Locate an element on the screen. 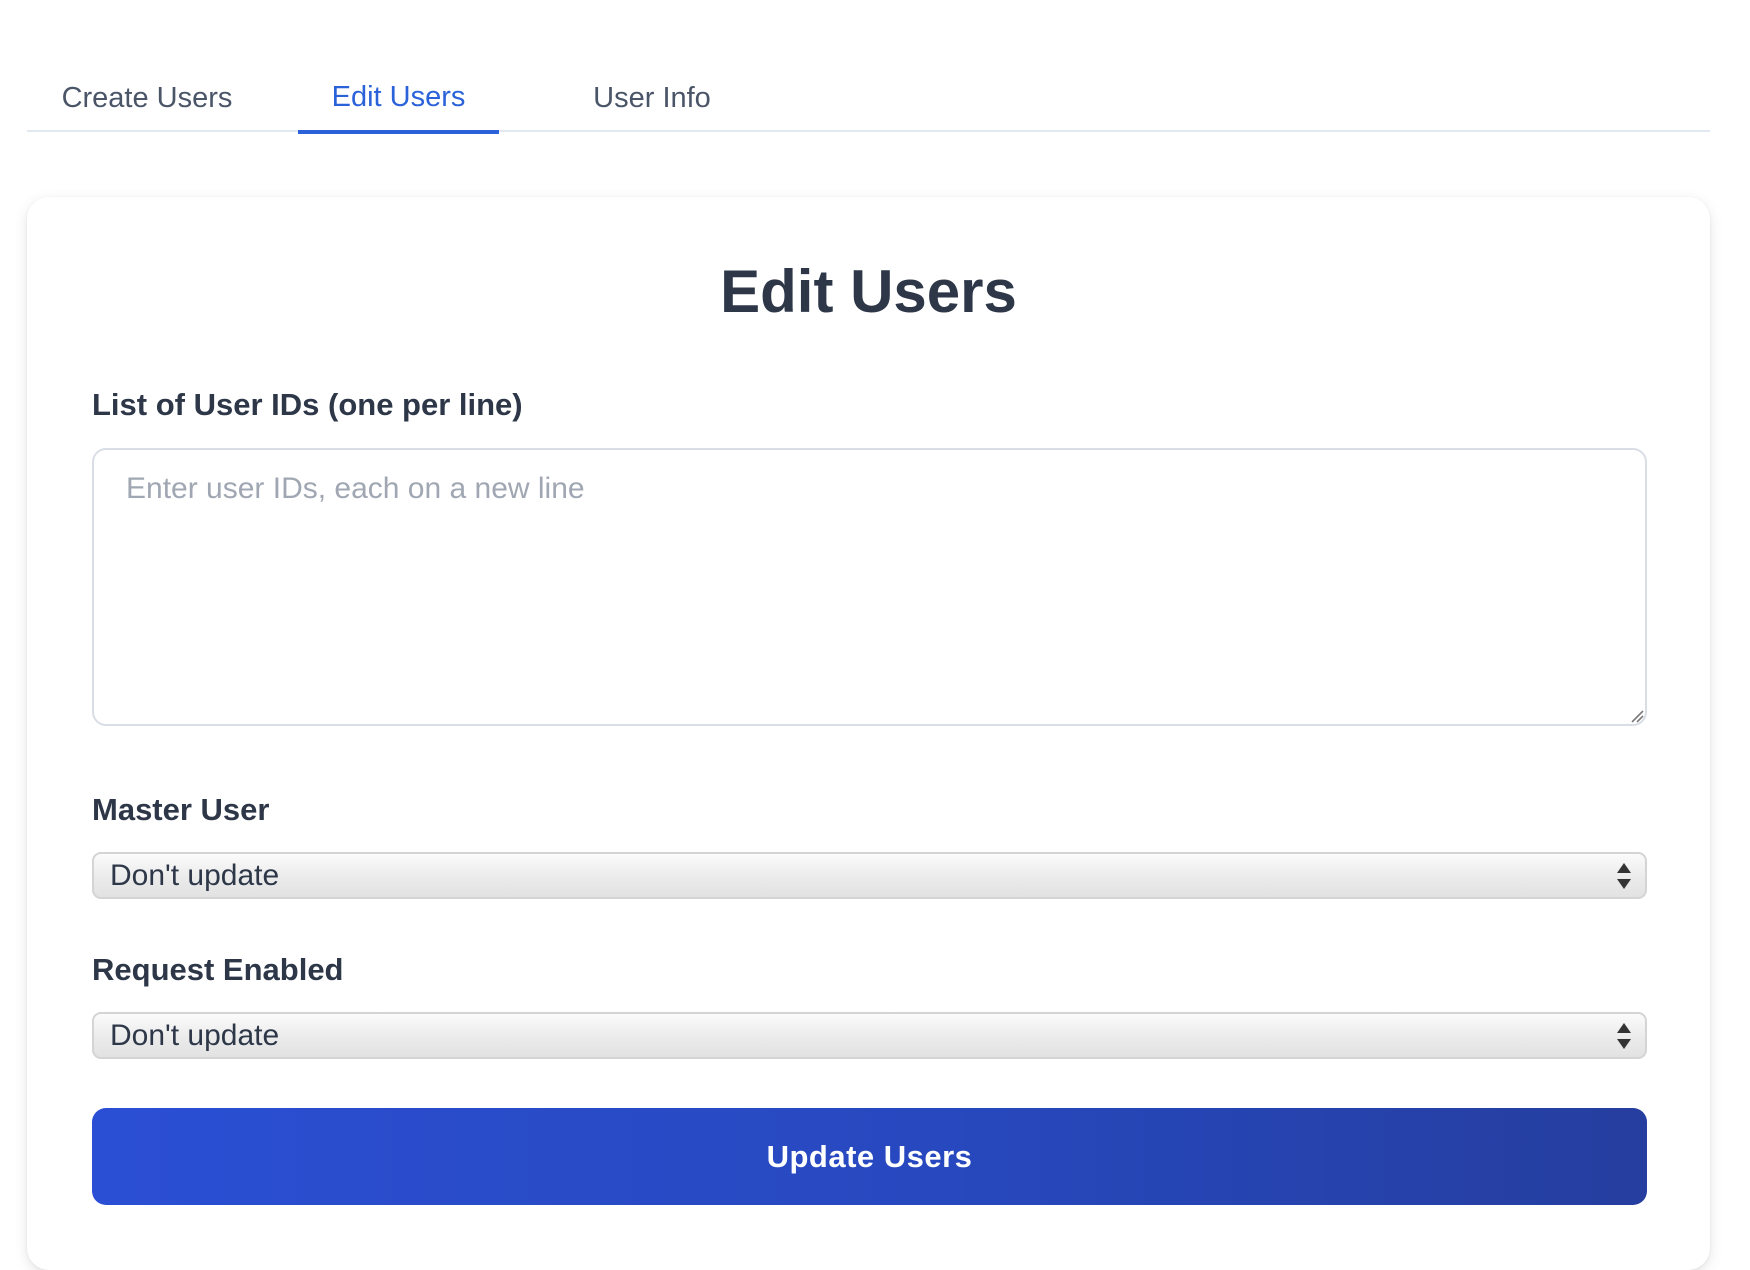  resize-grip-icon is located at coordinates (1637, 716).